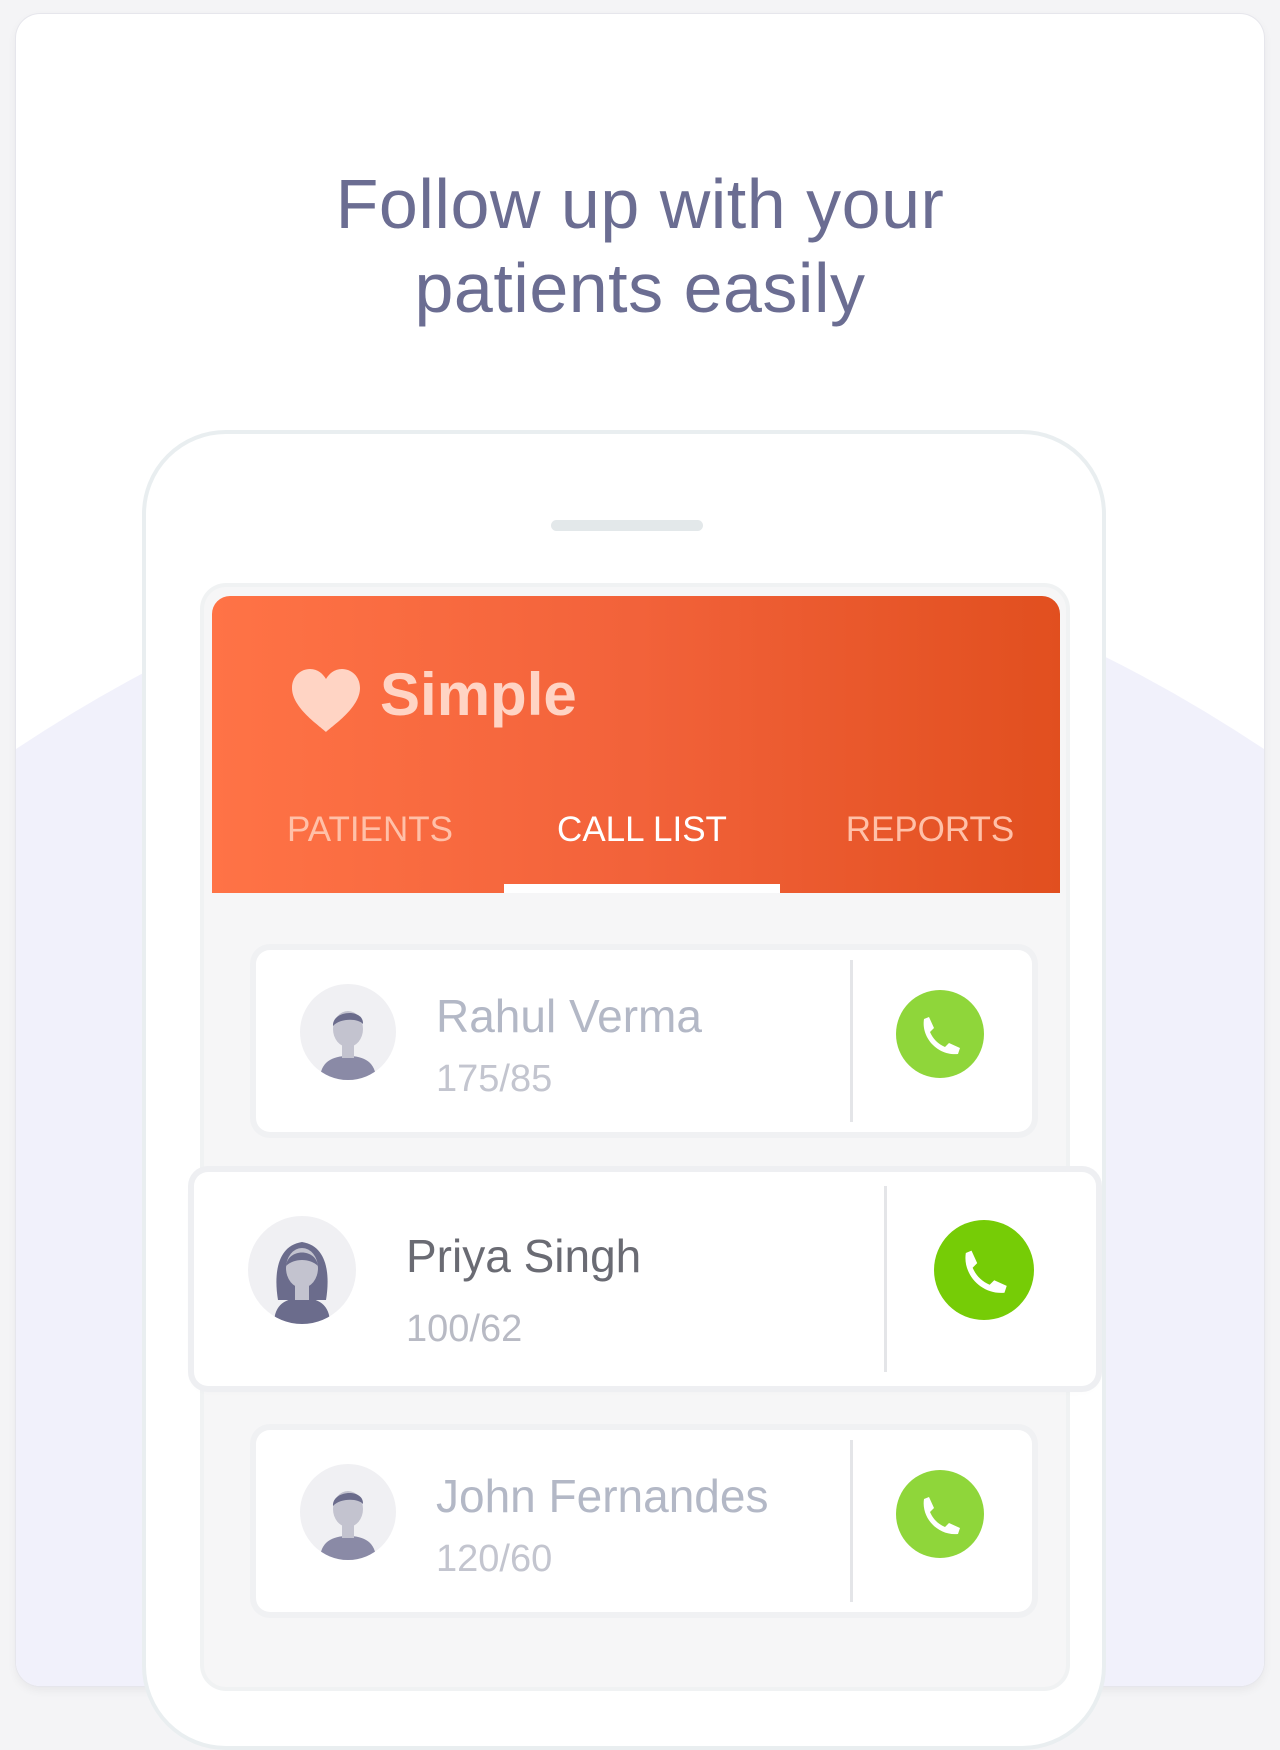  What do you see at coordinates (627, 525) in the screenshot?
I see `phone-speaker` at bounding box center [627, 525].